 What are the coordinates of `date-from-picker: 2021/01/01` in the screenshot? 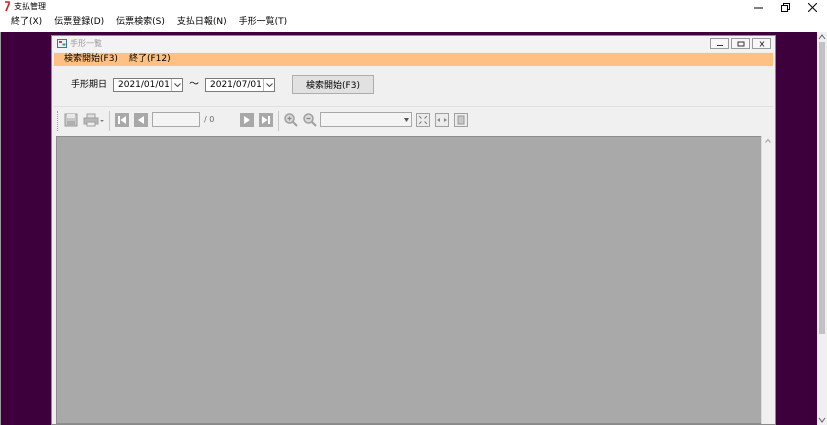 It's located at (148, 85).